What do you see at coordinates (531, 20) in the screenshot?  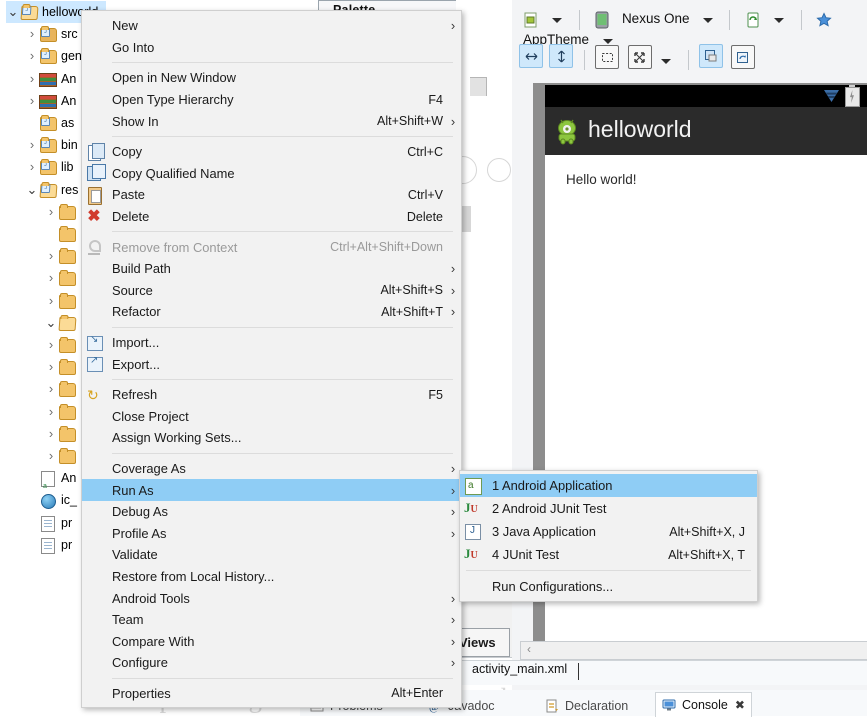 I see `android-config-icon` at bounding box center [531, 20].